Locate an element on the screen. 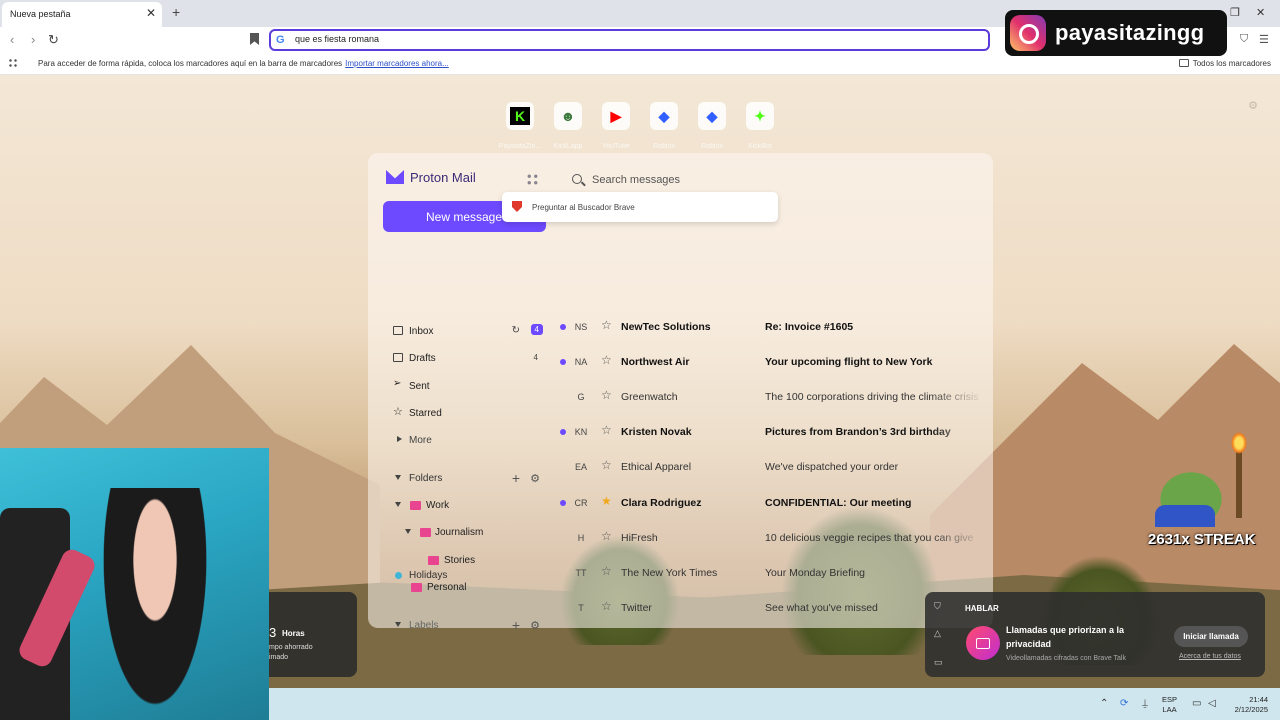 This screenshot has height=720, width=1280. talk-heading: Llamadas que priorizan a la privacidad is located at coordinates (1065, 637).